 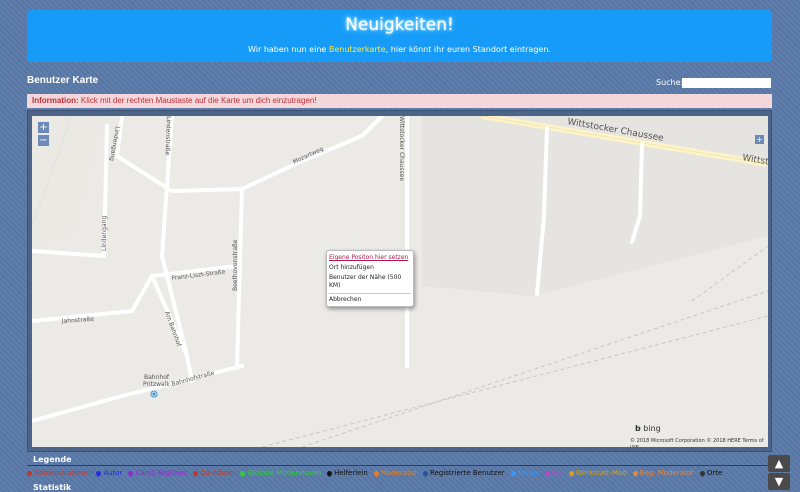 I want to click on legend-item-label: Moderator, so click(x=399, y=473).